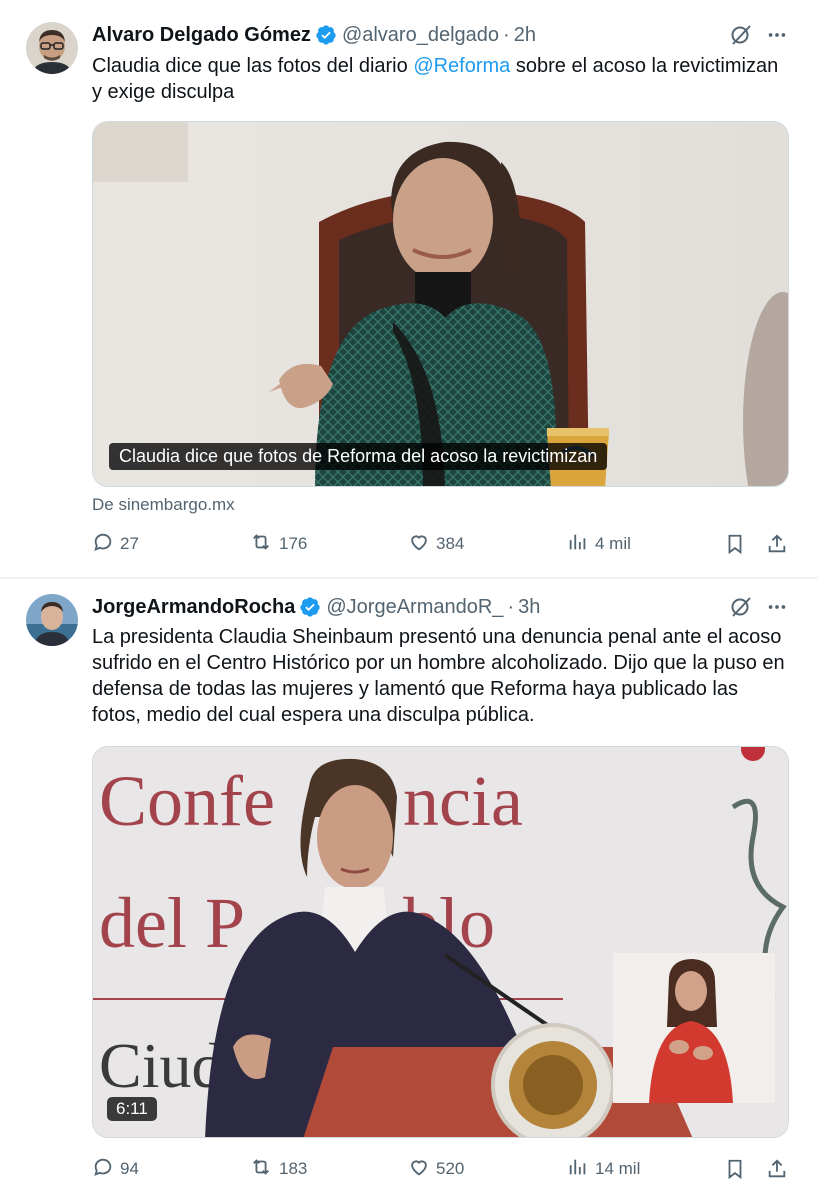 This screenshot has height=1200, width=818. What do you see at coordinates (461, 66) in the screenshot?
I see `mention-link: @Reforma` at bounding box center [461, 66].